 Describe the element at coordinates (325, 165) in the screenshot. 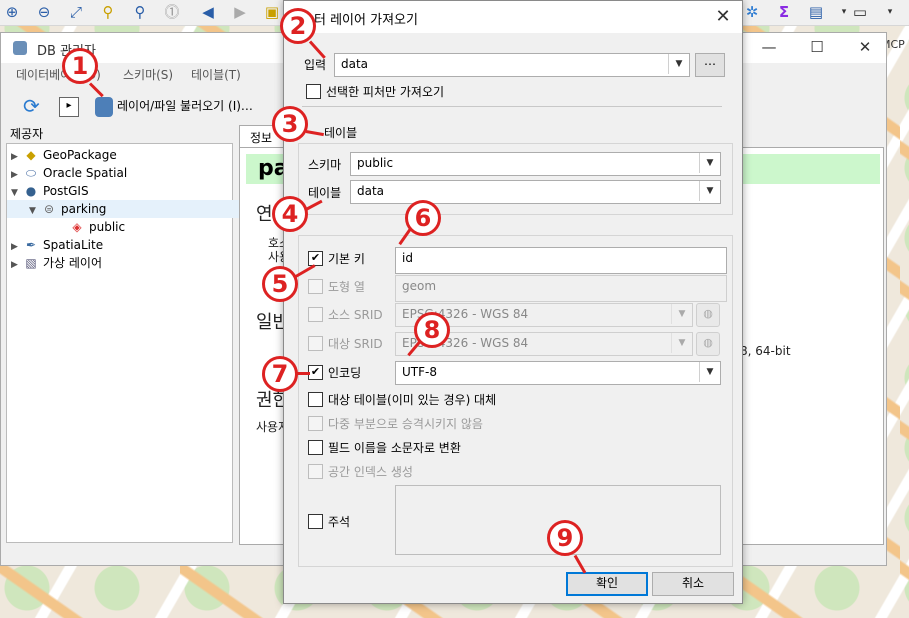

I see `schema-label: 스키마` at that location.